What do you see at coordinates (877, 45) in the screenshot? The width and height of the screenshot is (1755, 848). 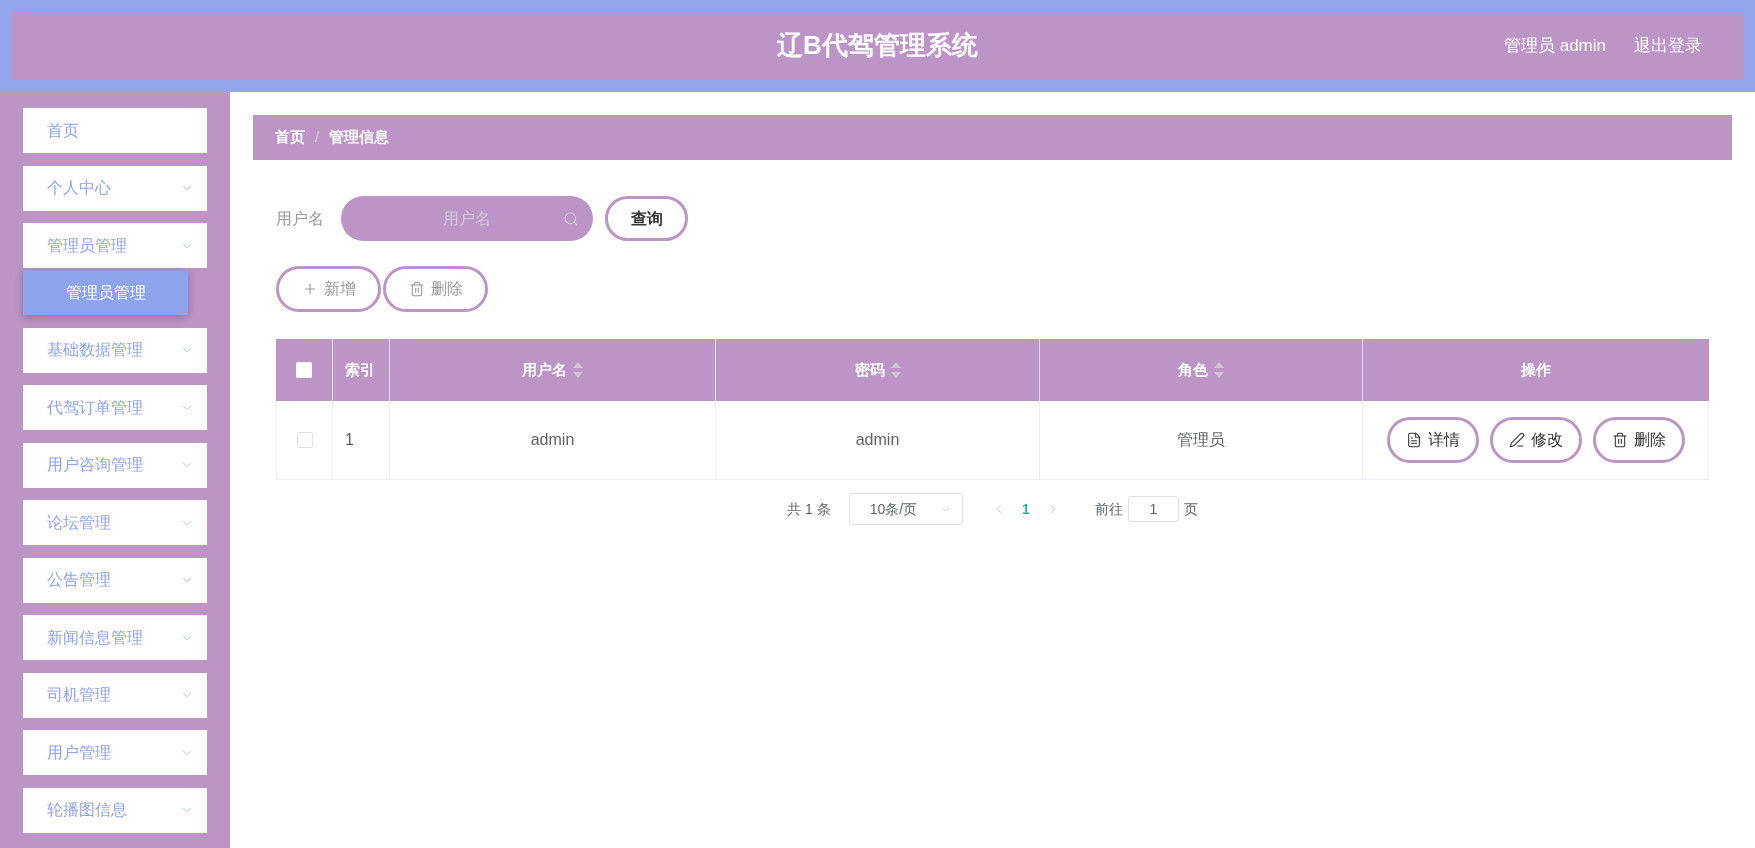 I see `app-title: 辽B代驾管理系统` at bounding box center [877, 45].